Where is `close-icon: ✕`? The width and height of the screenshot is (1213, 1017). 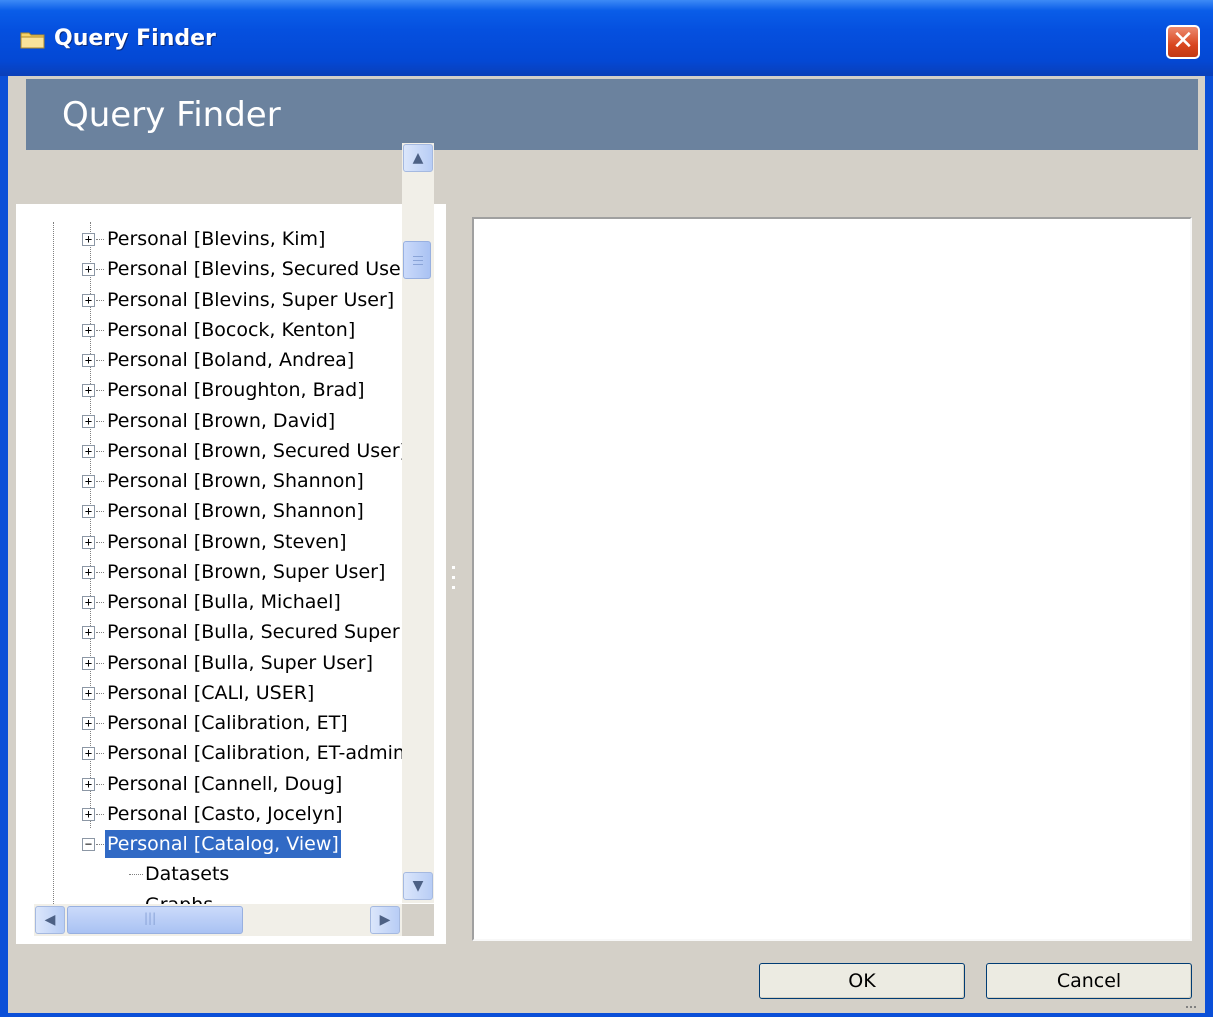
close-icon: ✕ is located at coordinates (1183, 41).